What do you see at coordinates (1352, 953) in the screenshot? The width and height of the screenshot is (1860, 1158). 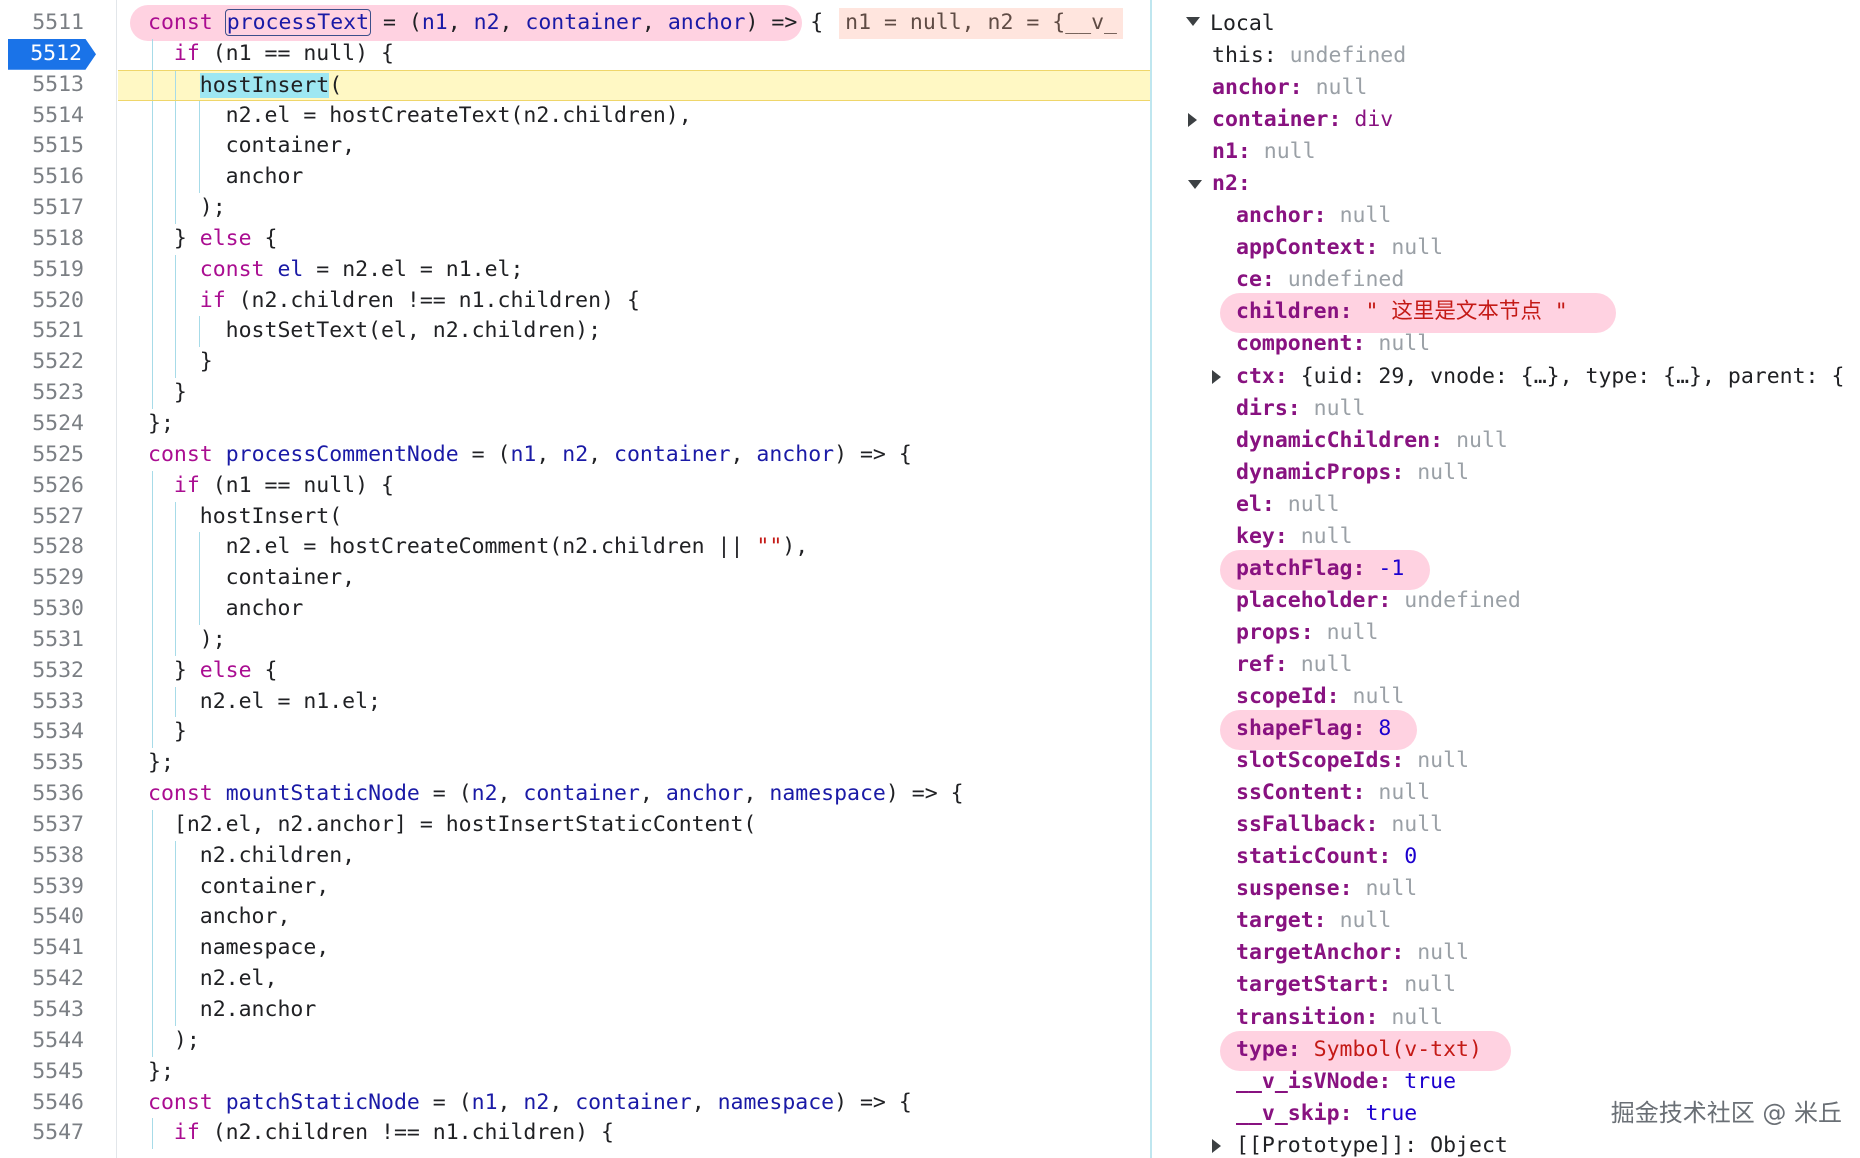 I see `scope-variable-row: targetAnchor: null` at bounding box center [1352, 953].